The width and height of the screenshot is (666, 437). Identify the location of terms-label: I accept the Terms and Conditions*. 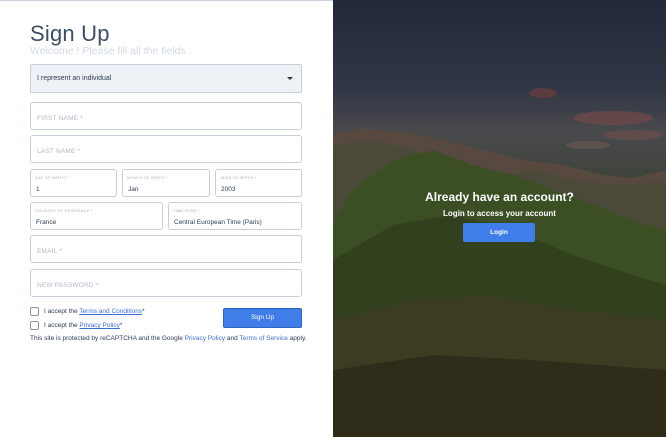
(94, 311).